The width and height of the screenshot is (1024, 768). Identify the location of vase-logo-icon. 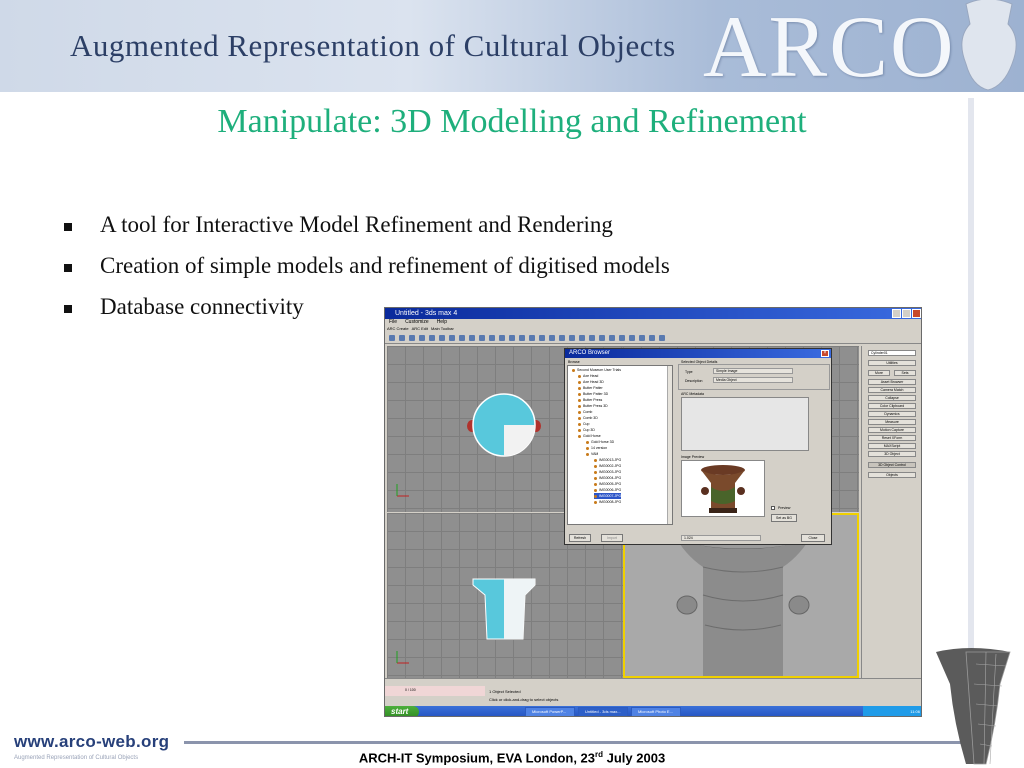
(989, 45).